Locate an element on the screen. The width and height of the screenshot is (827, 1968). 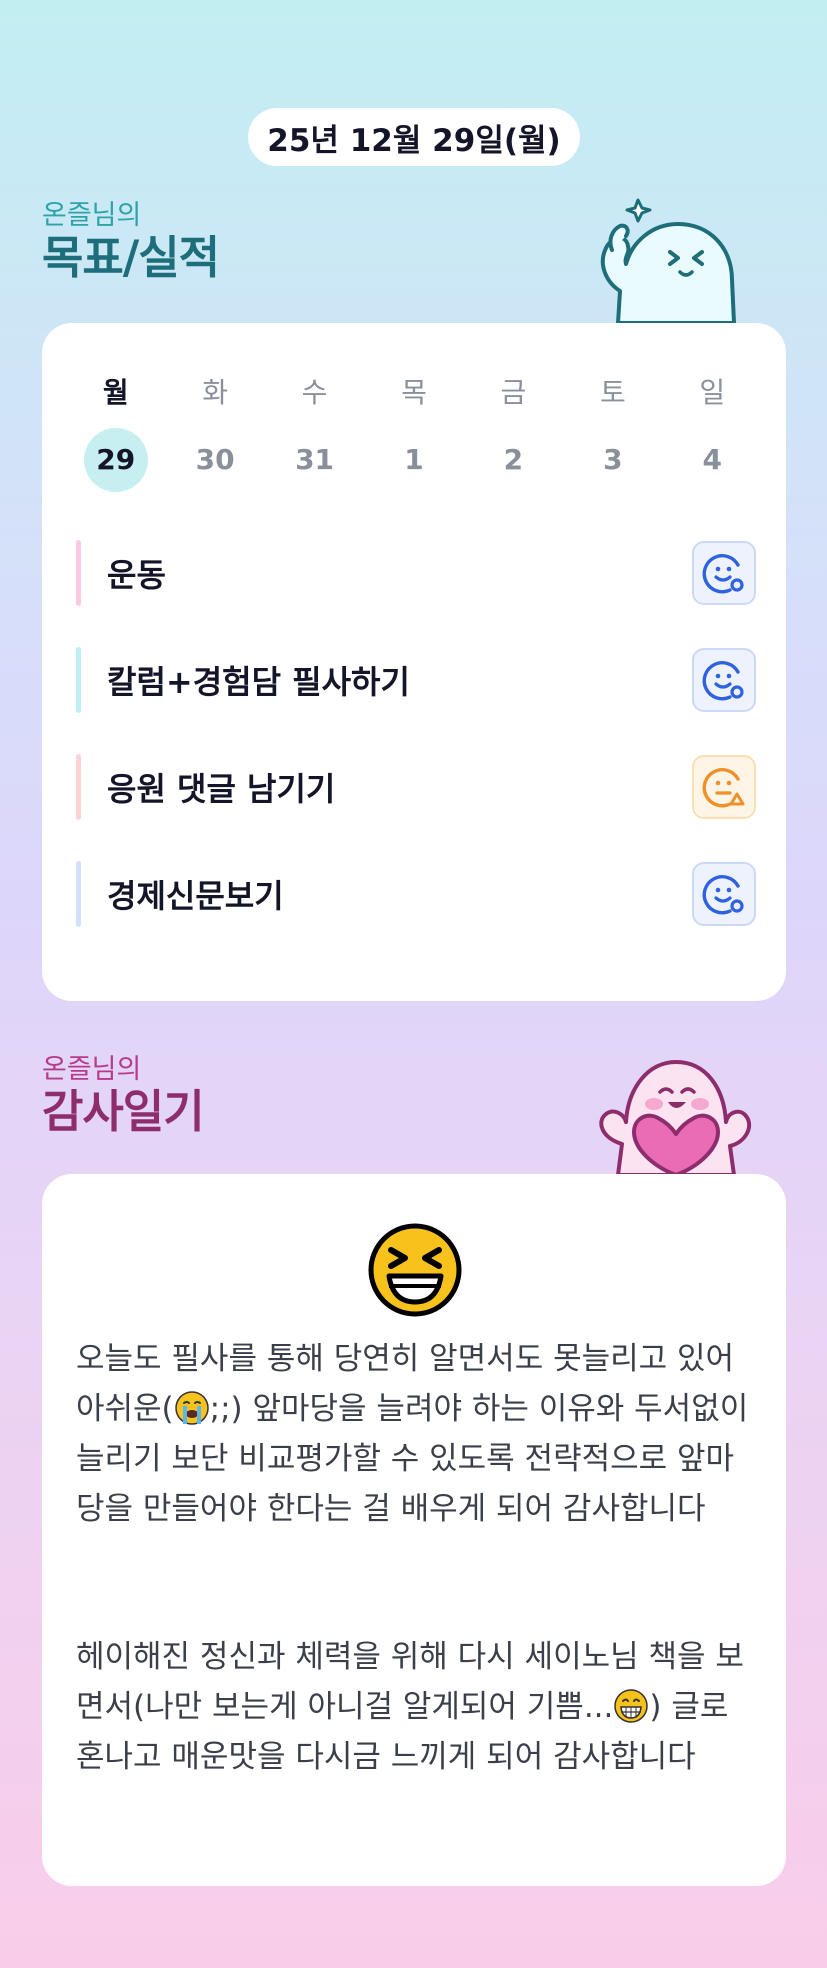
goal-label: 칼럼+경험담 필사하기 is located at coordinates (258, 682).